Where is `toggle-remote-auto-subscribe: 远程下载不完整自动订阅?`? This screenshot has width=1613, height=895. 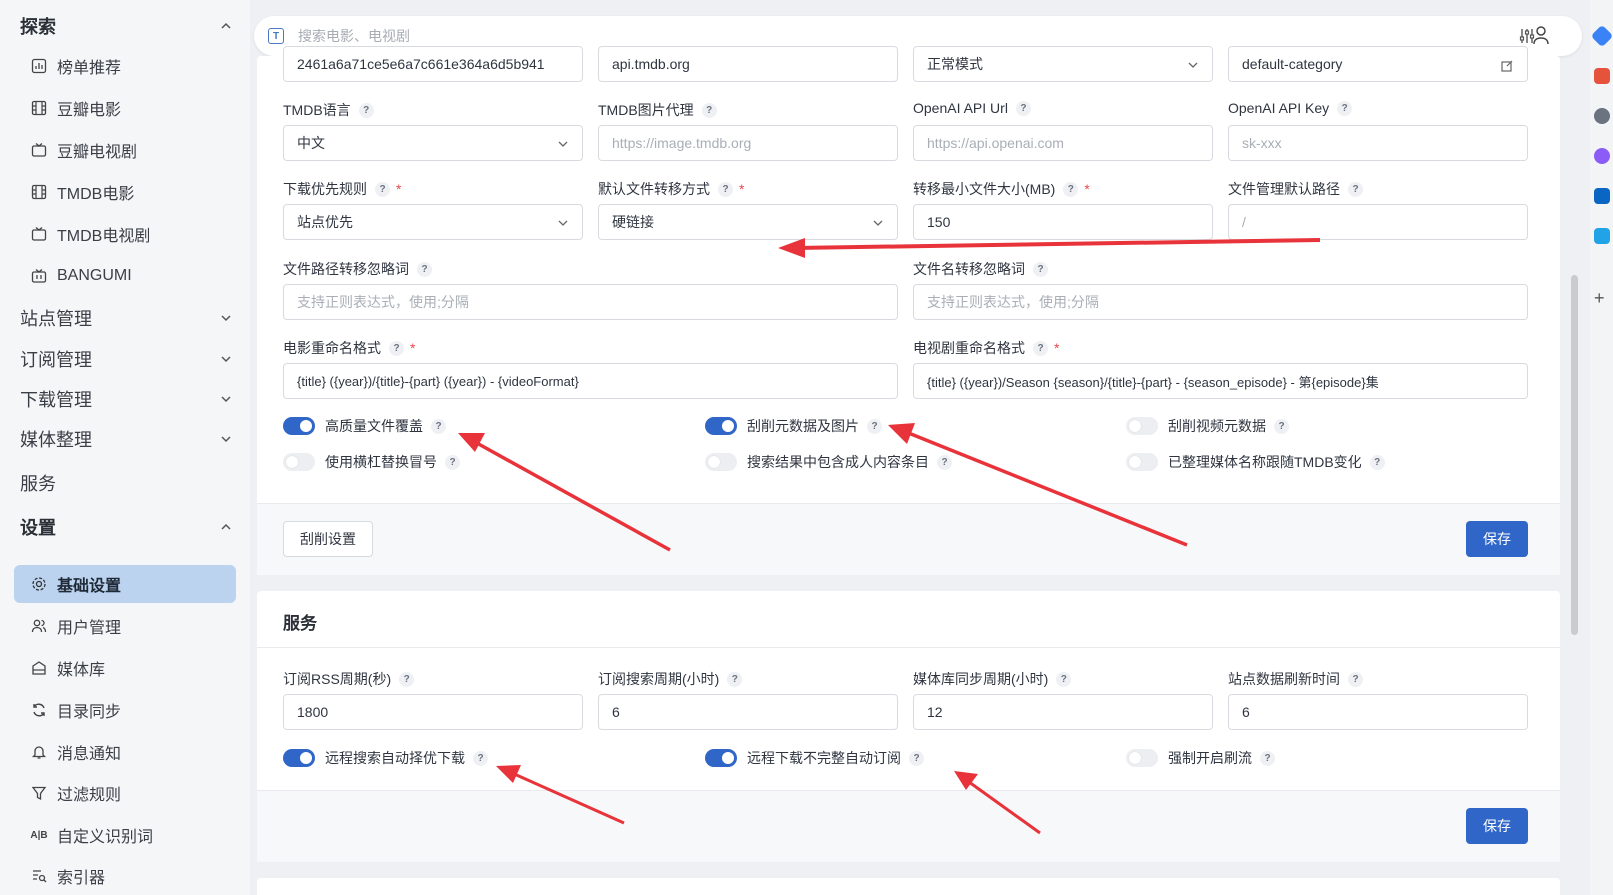
toggle-remote-auto-subscribe: 远程下载不完整自动订阅? is located at coordinates (814, 758).